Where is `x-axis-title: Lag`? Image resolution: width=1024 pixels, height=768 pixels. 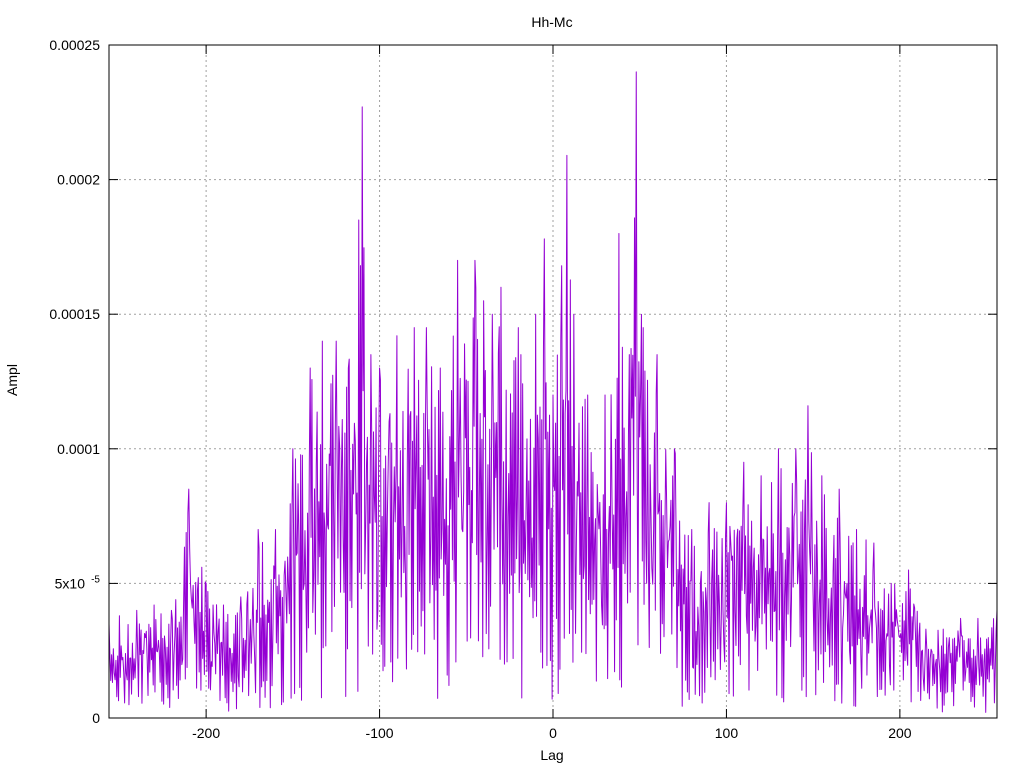
x-axis-title: Lag is located at coordinates (551, 755).